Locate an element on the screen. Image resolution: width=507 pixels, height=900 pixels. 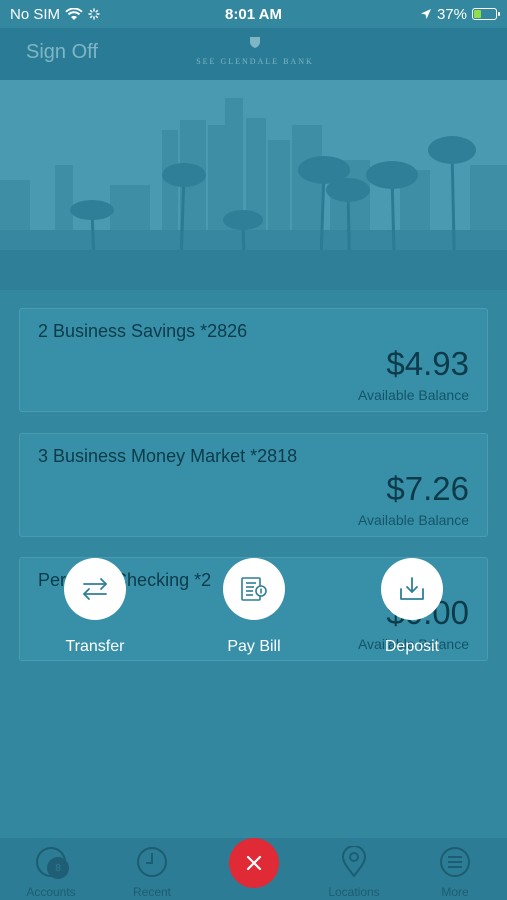
logo-text: SEE GLENDALE BANK is located at coordinates (255, 61).